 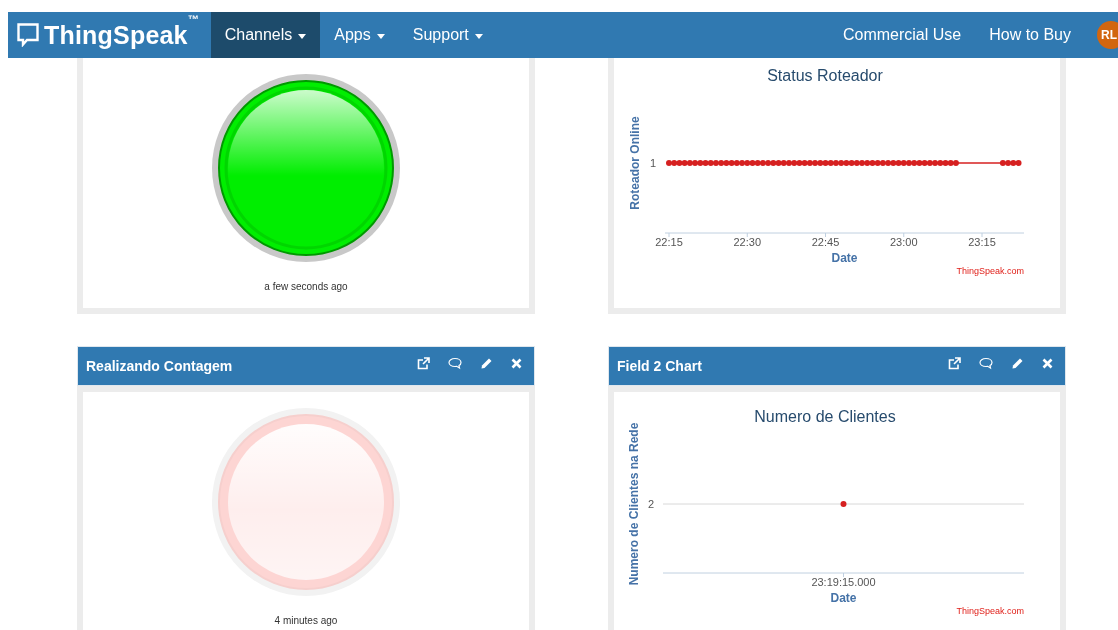 What do you see at coordinates (193, 18) in the screenshot?
I see `trademark: ™` at bounding box center [193, 18].